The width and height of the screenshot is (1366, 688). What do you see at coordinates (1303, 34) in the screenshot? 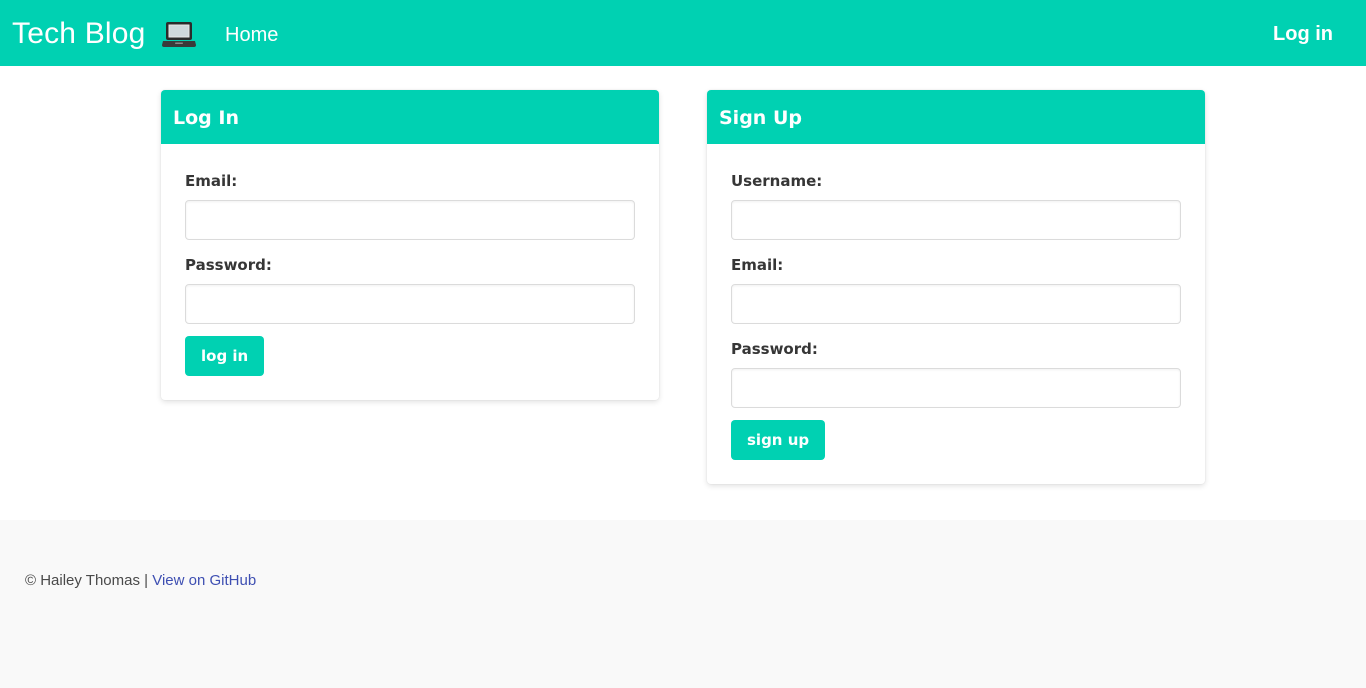
I see `nav-login-link: Log in` at bounding box center [1303, 34].